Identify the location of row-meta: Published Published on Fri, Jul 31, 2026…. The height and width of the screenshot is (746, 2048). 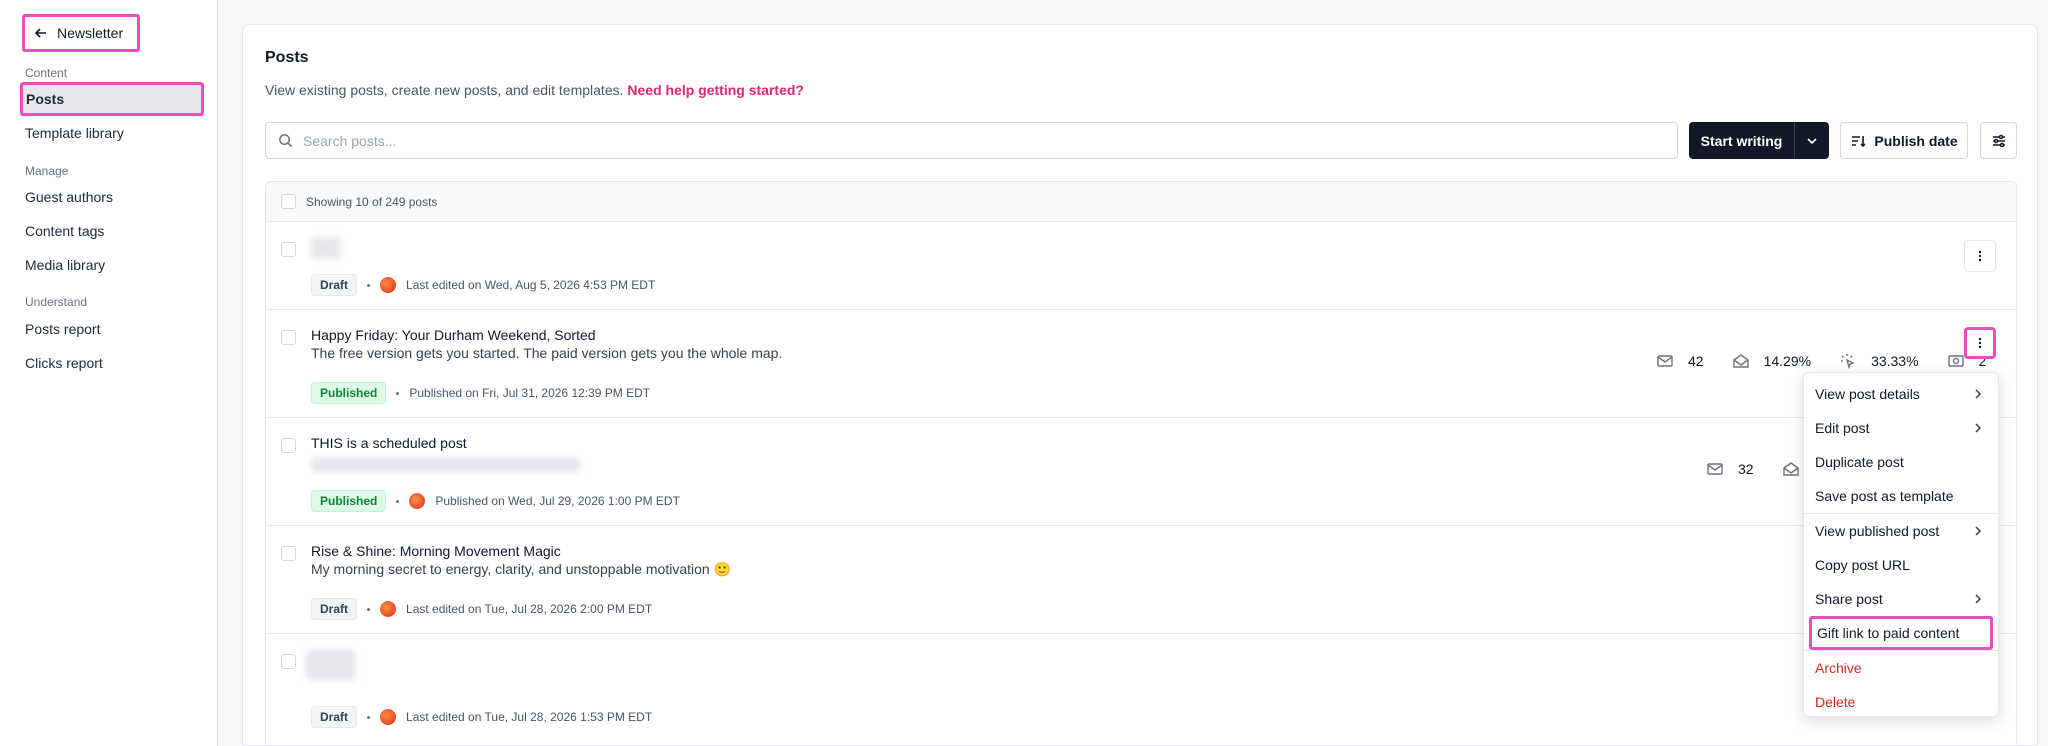
(480, 393).